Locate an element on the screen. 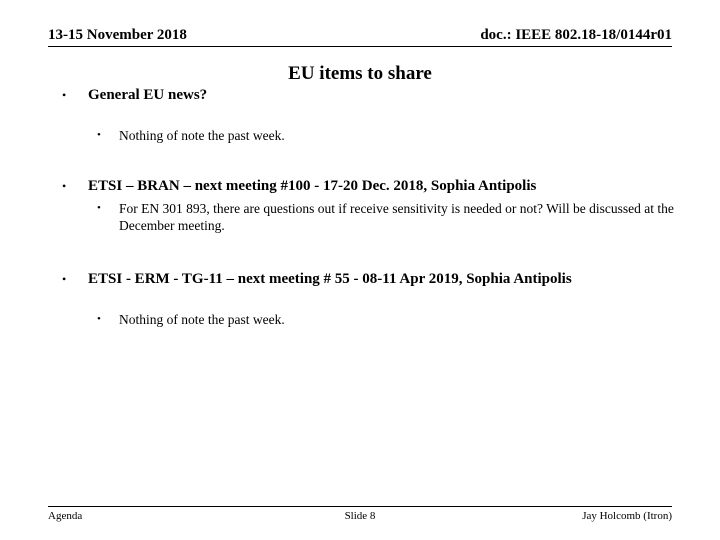 This screenshot has height=540, width=720. footer-slide-number: Slide 8 is located at coordinates (360, 516).